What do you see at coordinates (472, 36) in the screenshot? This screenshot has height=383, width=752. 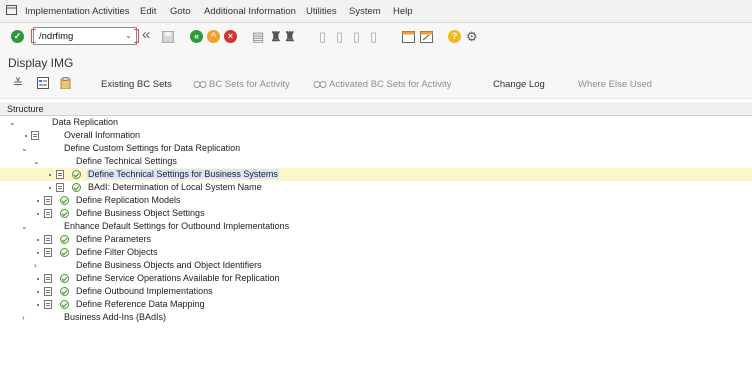 I see `customize-icon: ⚙` at bounding box center [472, 36].